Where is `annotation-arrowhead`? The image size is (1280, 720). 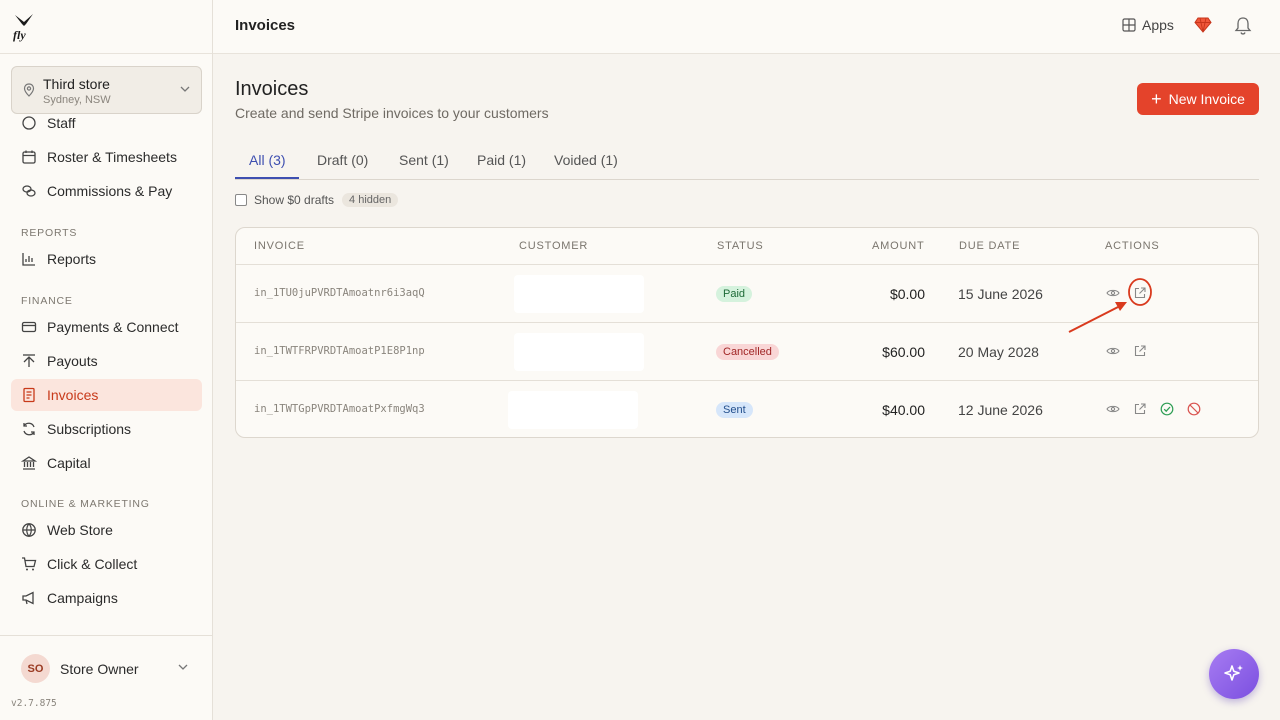 annotation-arrowhead is located at coordinates (1121, 306).